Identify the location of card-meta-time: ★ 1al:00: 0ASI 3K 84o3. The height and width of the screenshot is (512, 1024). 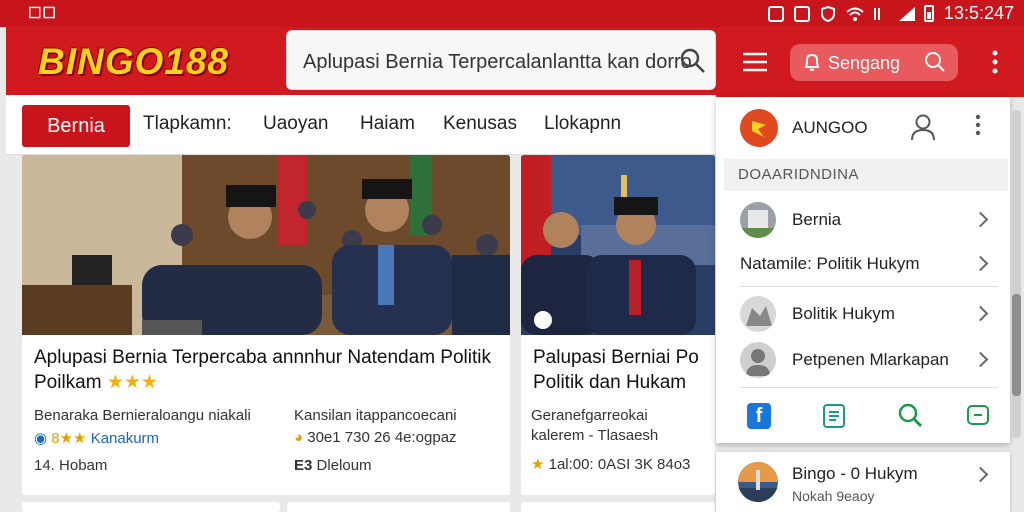
(610, 464).